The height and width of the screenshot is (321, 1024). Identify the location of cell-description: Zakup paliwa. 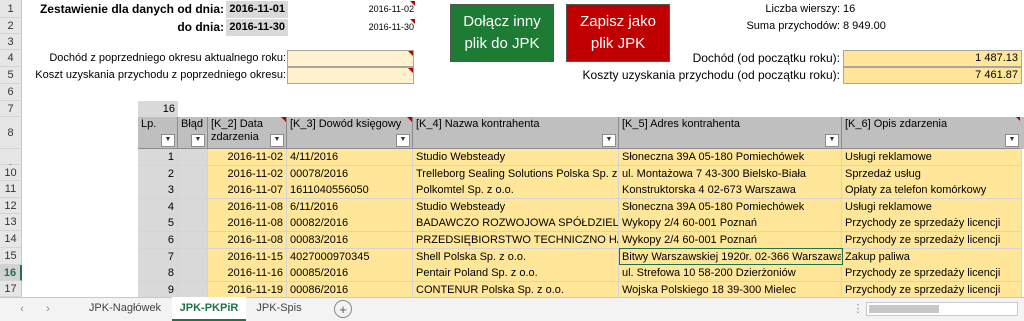
(932, 257).